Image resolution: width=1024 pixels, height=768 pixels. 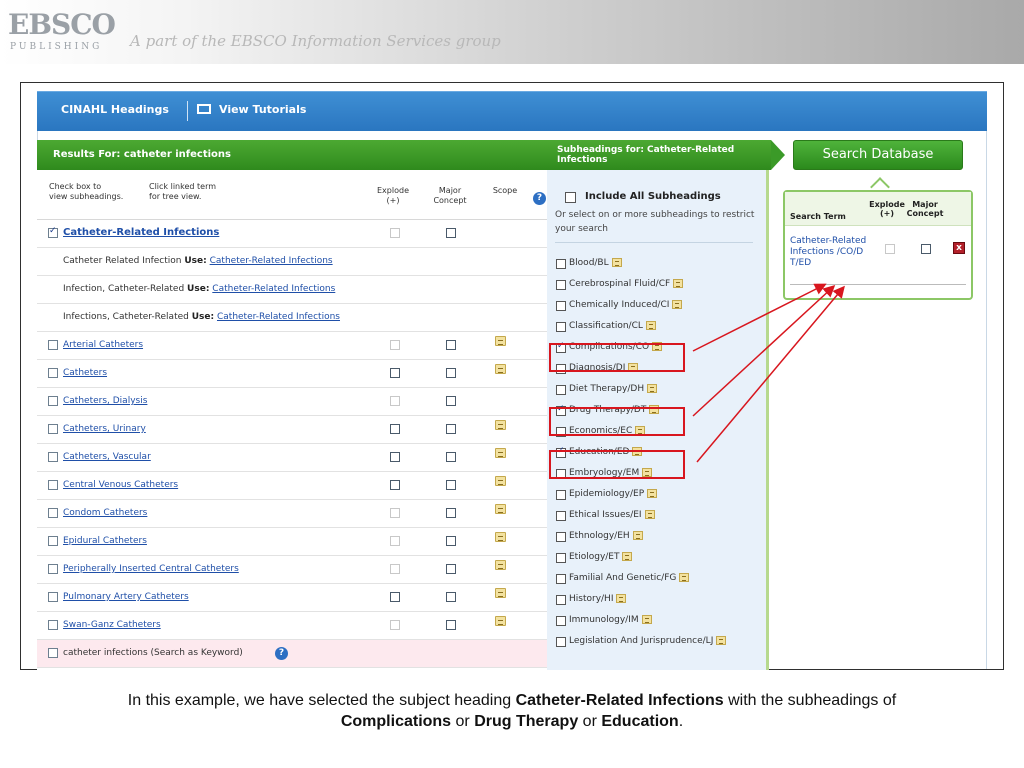 What do you see at coordinates (393, 195) in the screenshot?
I see `explode-column-header: Explode (+)` at bounding box center [393, 195].